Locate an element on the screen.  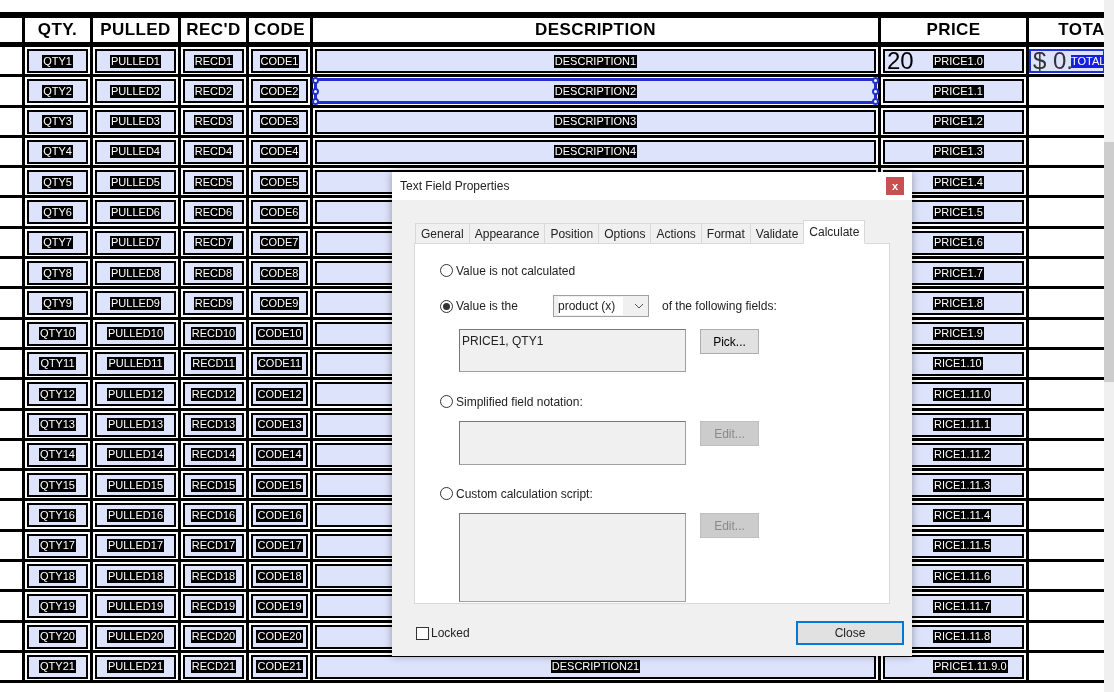
form-field: PRICE1.1 is located at coordinates (953, 91).